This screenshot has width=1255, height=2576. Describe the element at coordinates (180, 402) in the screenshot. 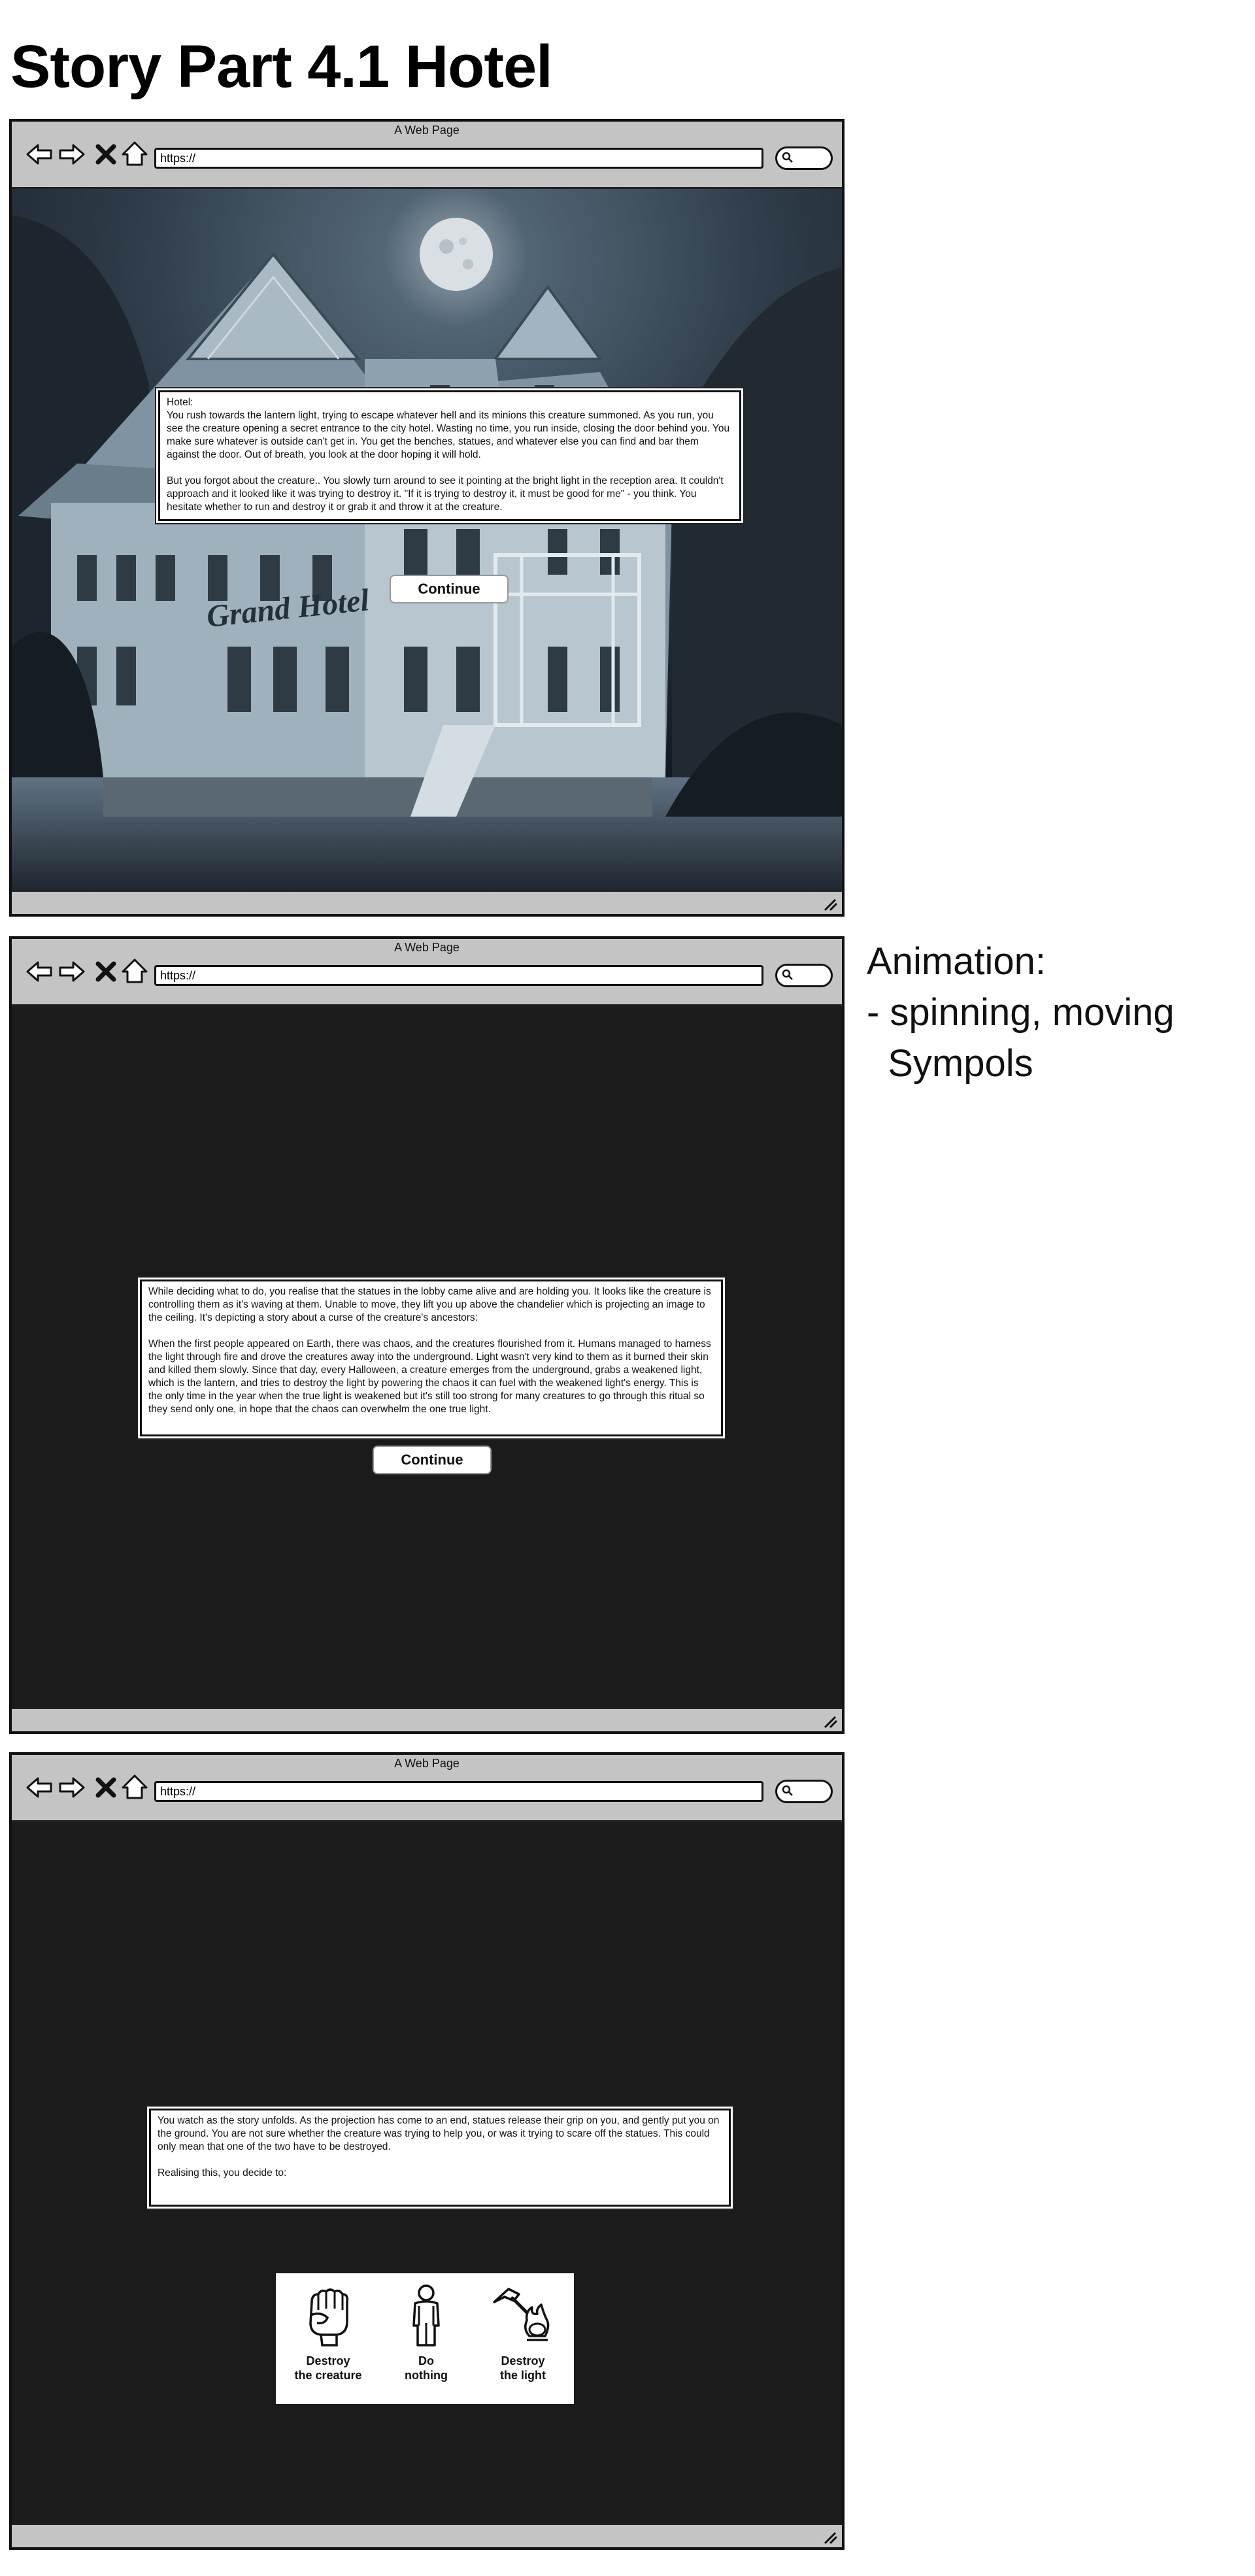

I see `story-heading: Hotel:` at that location.